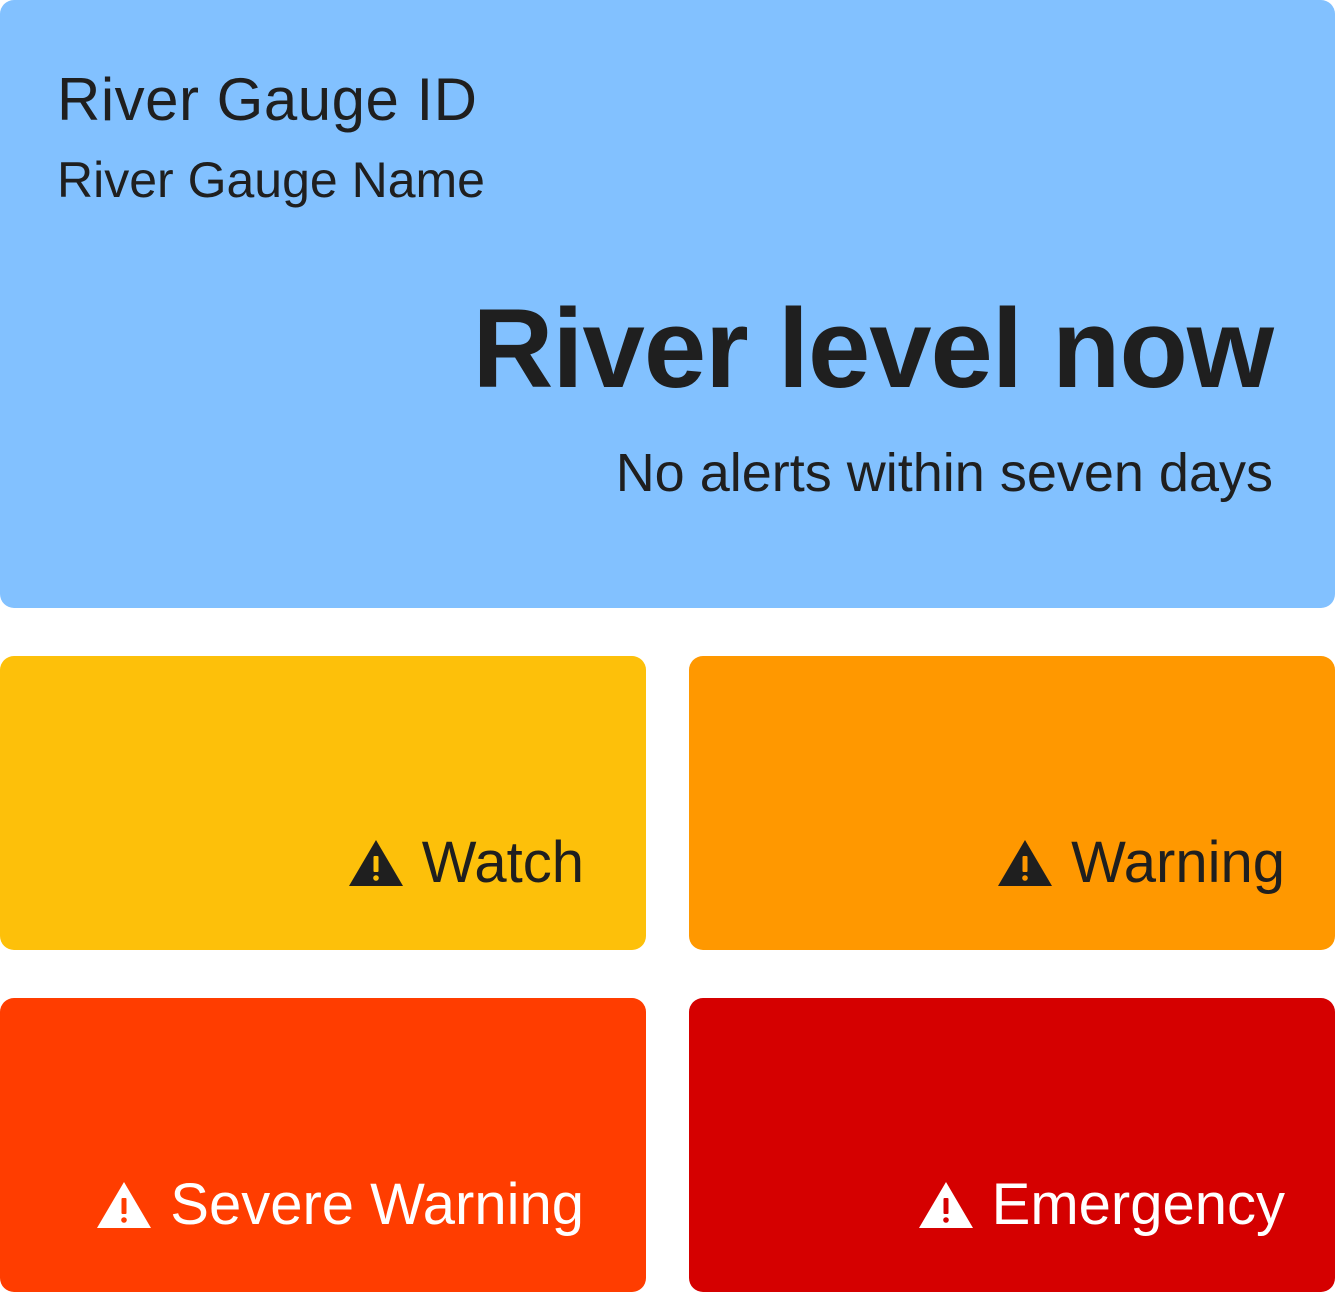  Describe the element at coordinates (1178, 862) in the screenshot. I see `alert-tile-label: Warning` at that location.